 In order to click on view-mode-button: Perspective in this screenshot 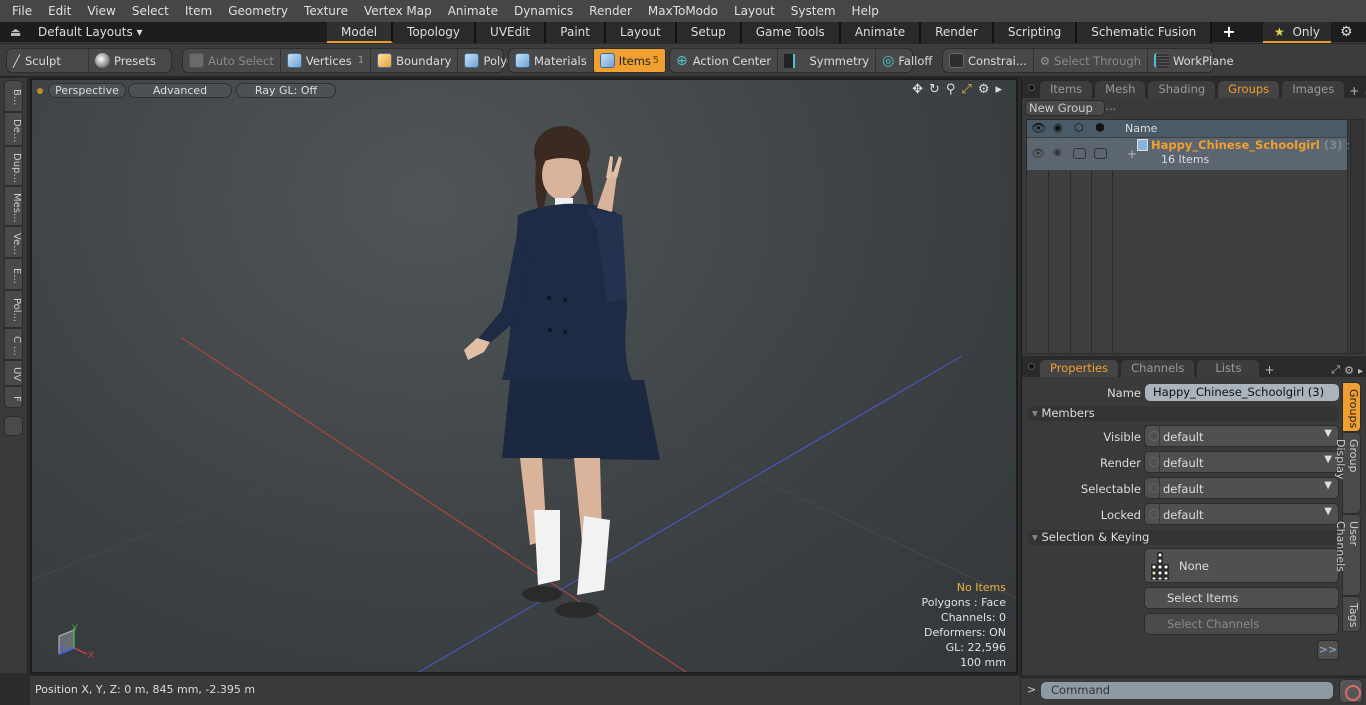, I will do `click(87, 90)`.